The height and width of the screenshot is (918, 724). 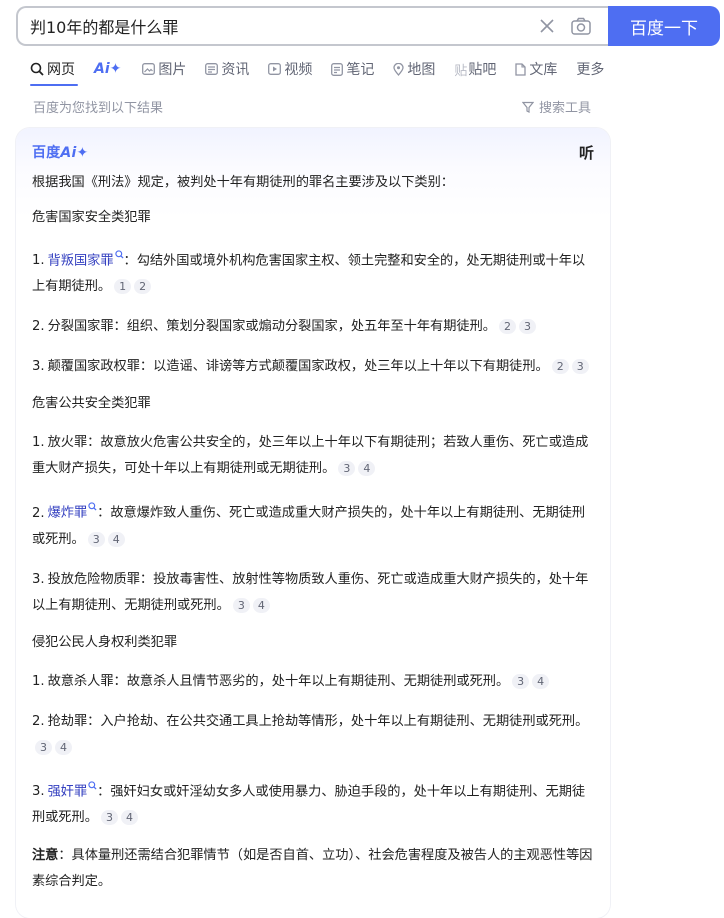 I want to click on doc-icon, so click(x=521, y=69).